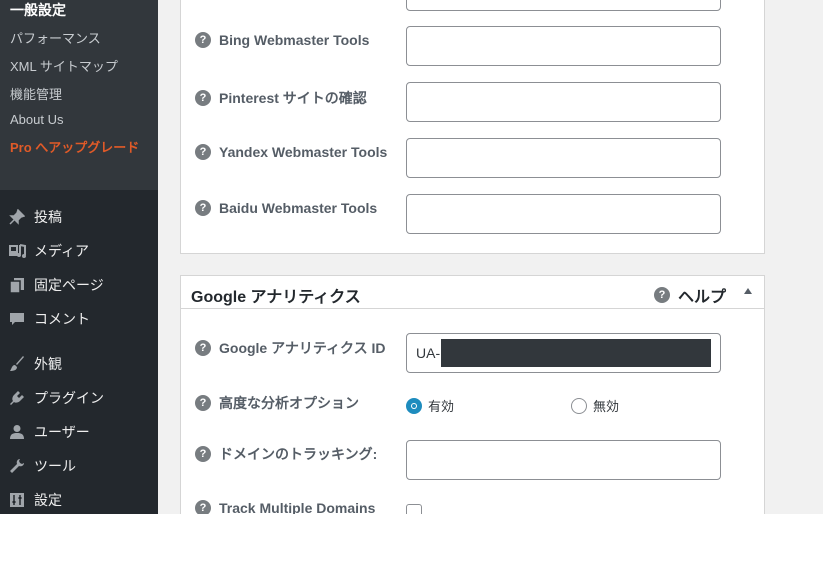  I want to click on yandex-webmaster-input, so click(563, 158).